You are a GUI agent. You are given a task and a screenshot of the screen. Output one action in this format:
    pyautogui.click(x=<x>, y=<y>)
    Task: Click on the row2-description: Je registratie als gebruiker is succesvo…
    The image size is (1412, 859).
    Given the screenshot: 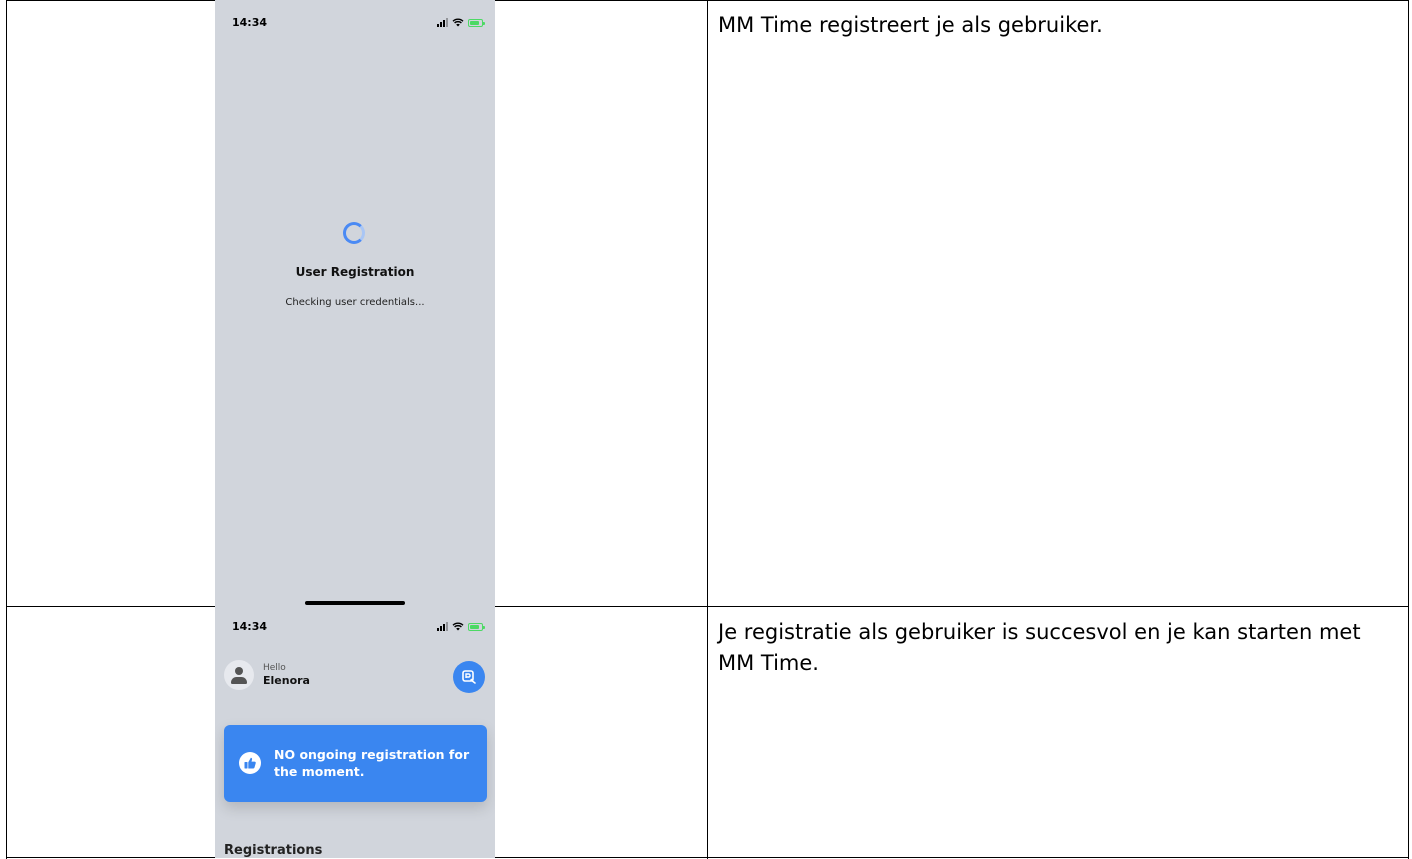 What is the action you would take?
    pyautogui.click(x=1039, y=647)
    